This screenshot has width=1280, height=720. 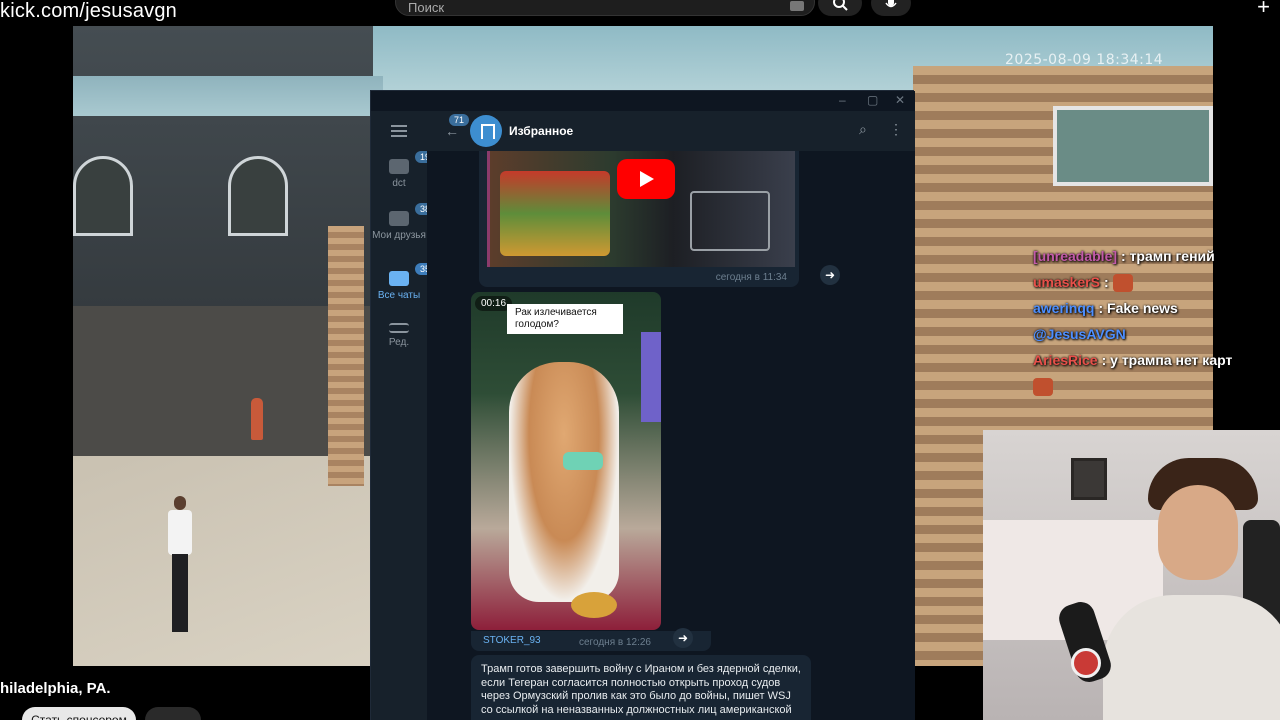 I want to click on window-titlebar: – ▢ ✕, so click(x=643, y=101).